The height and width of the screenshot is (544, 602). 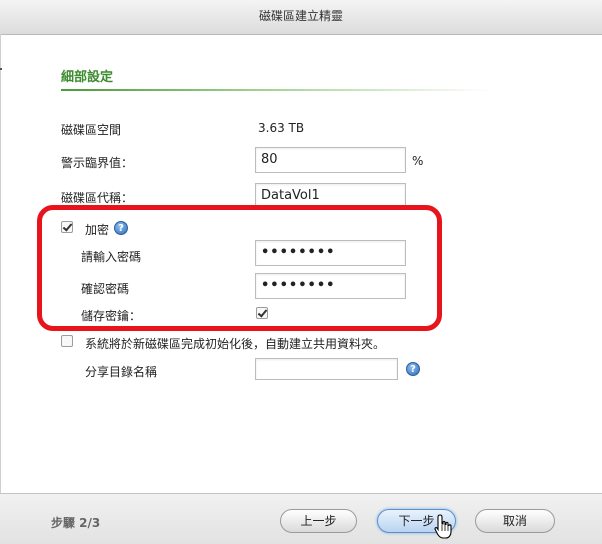 I want to click on left-divider, so click(x=0, y=264).